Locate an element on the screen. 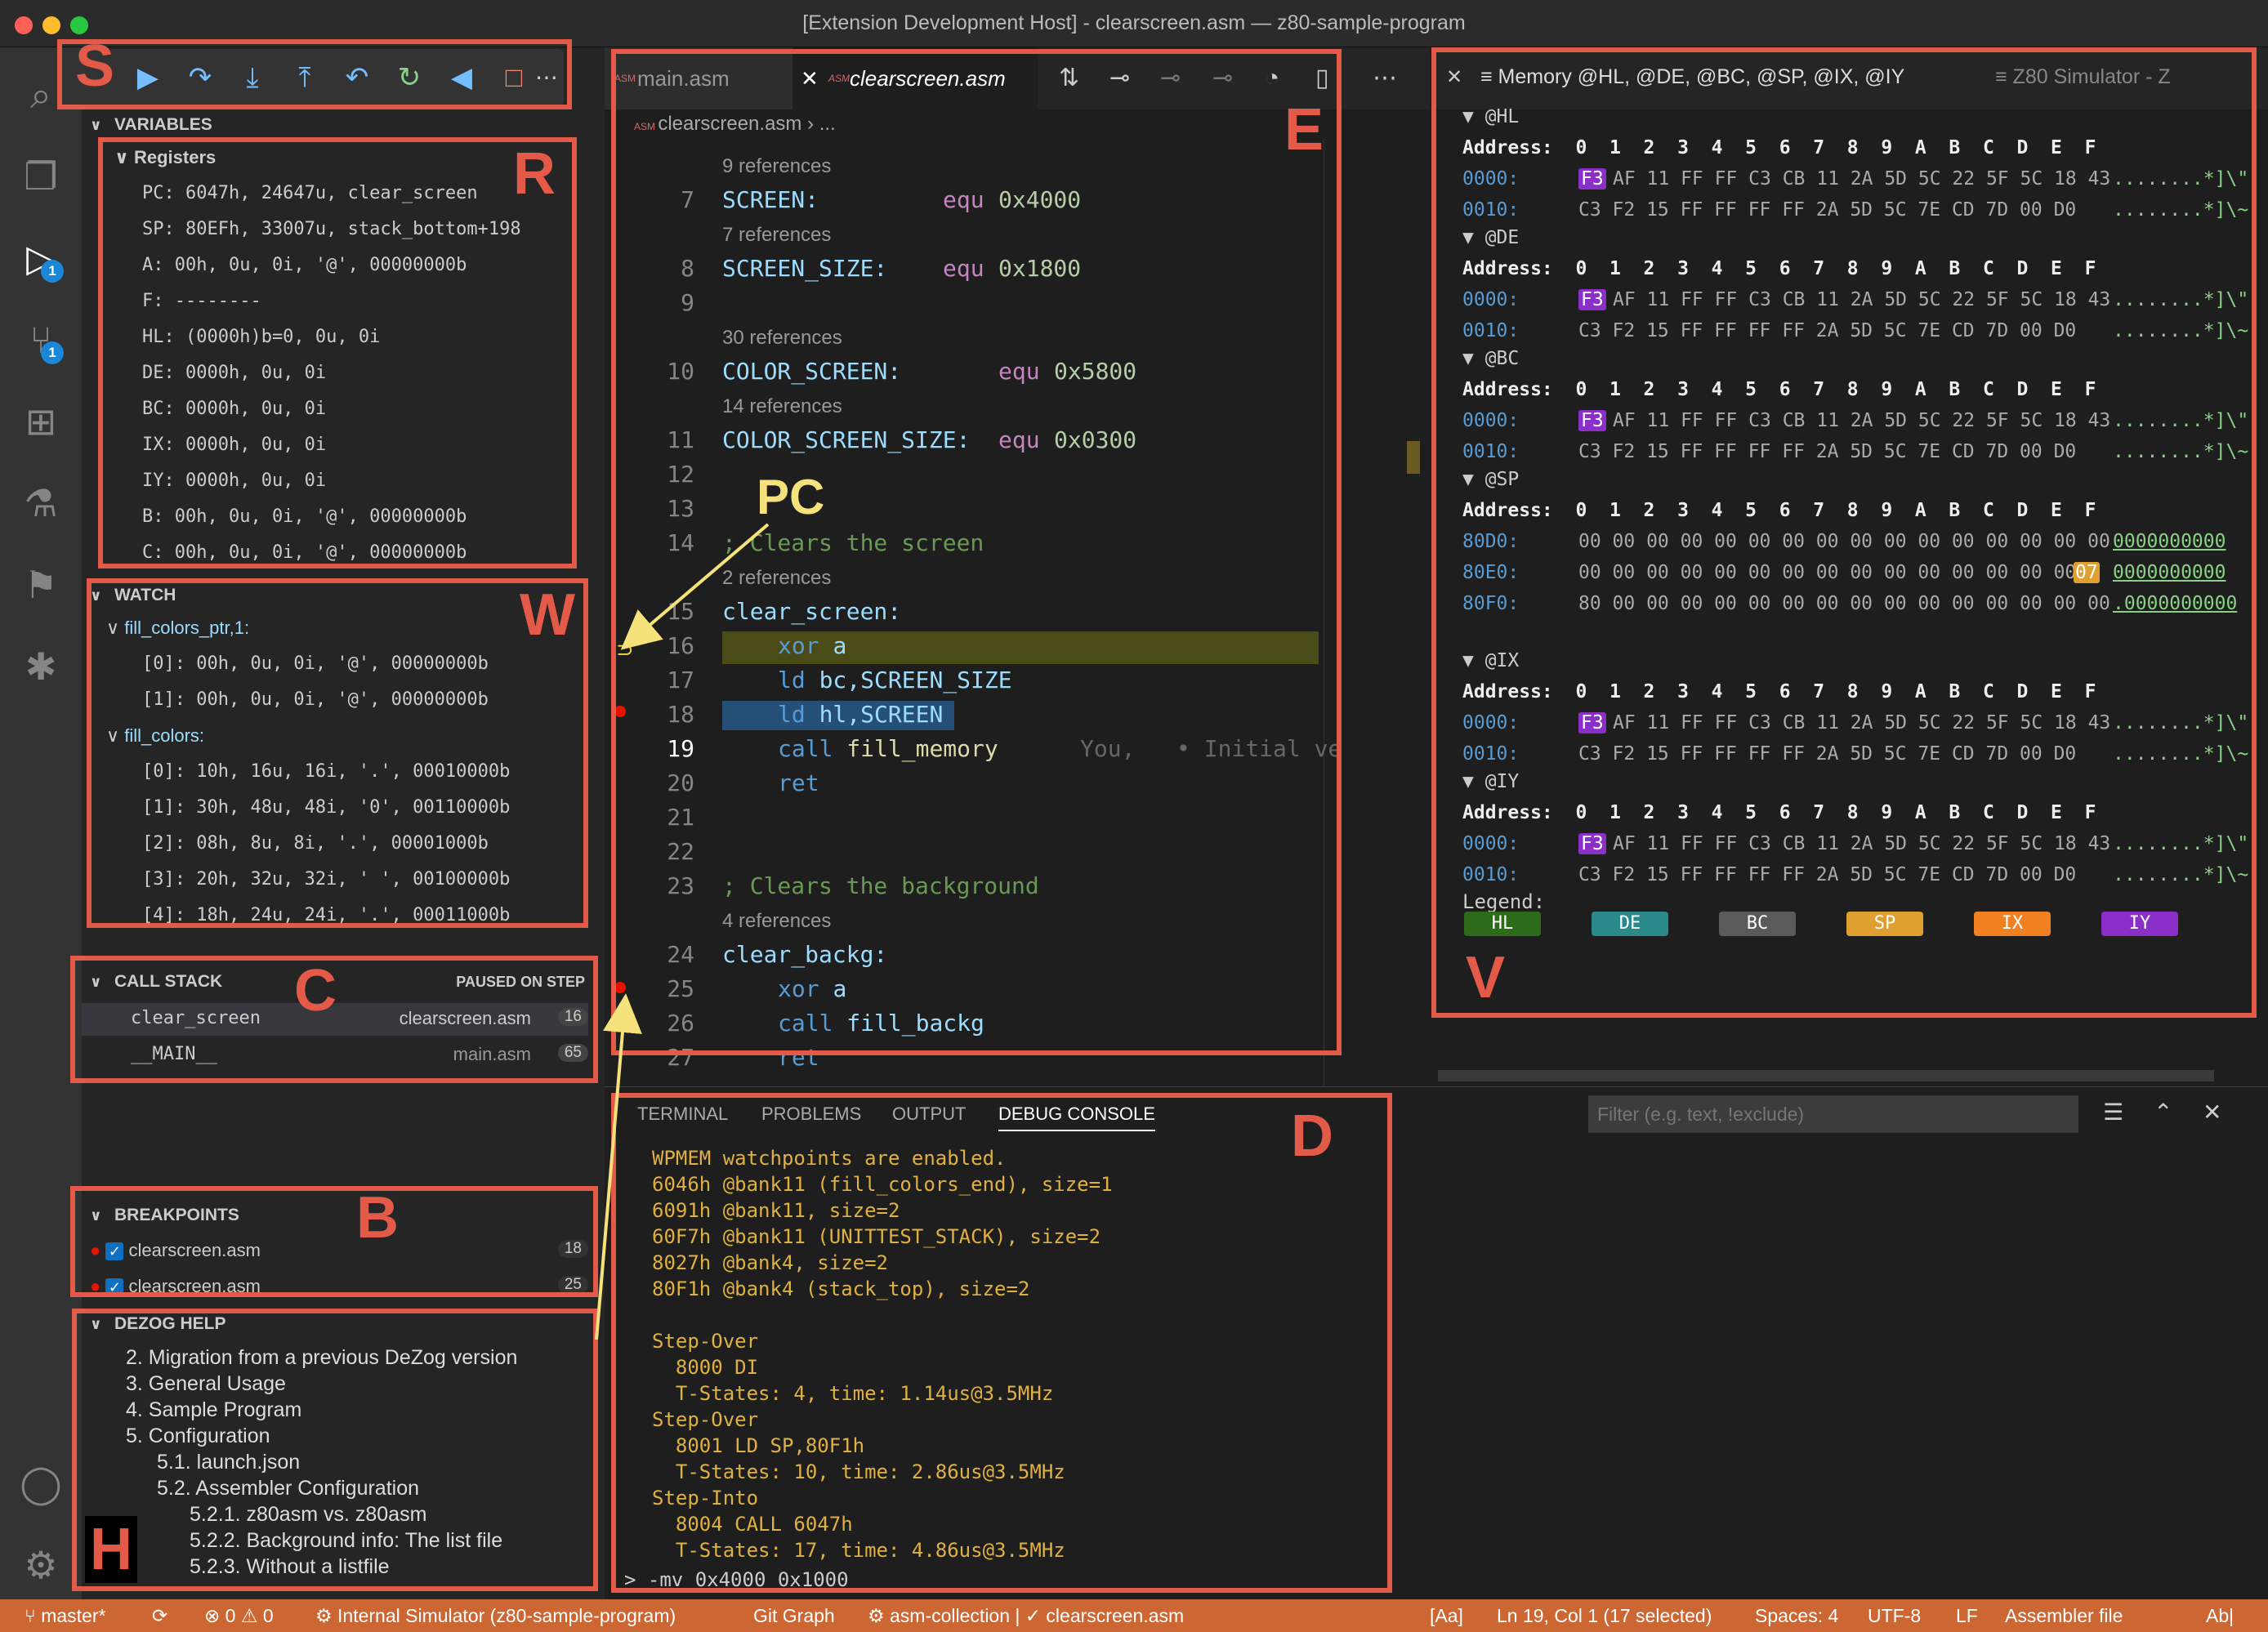 The height and width of the screenshot is (1632, 2268). restart-icon: ↻ is located at coordinates (409, 78).